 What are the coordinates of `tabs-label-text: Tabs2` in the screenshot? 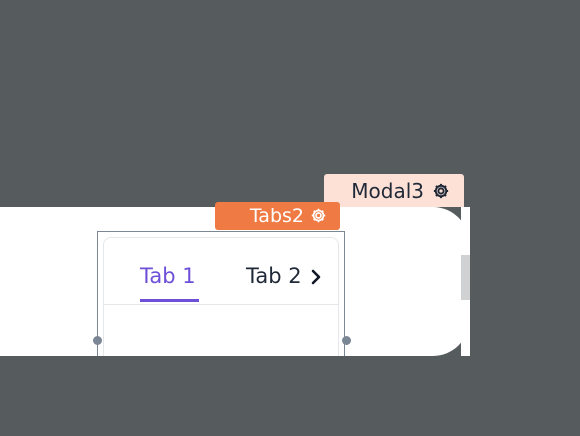 It's located at (276, 216).